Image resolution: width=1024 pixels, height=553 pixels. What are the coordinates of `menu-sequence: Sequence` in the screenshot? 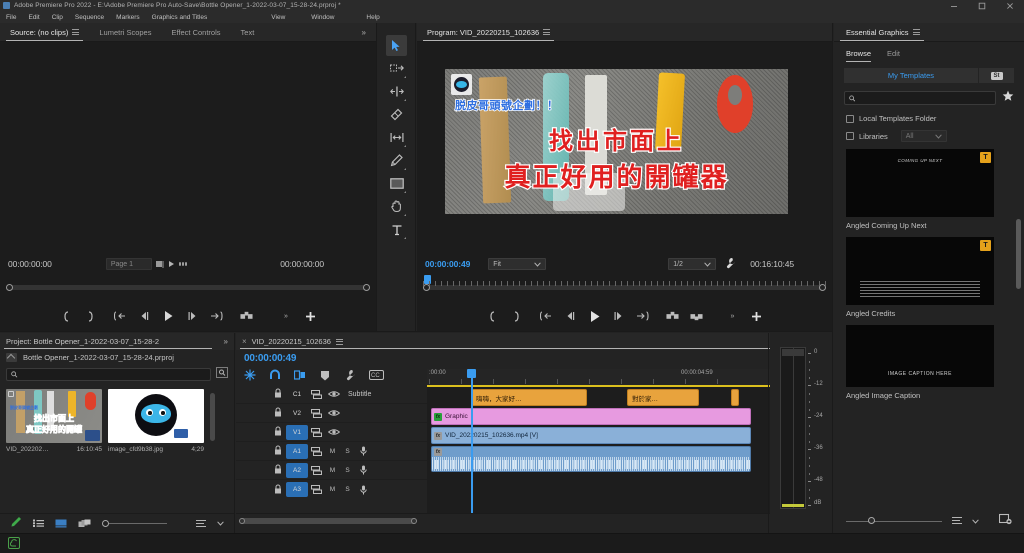 It's located at (89, 17).